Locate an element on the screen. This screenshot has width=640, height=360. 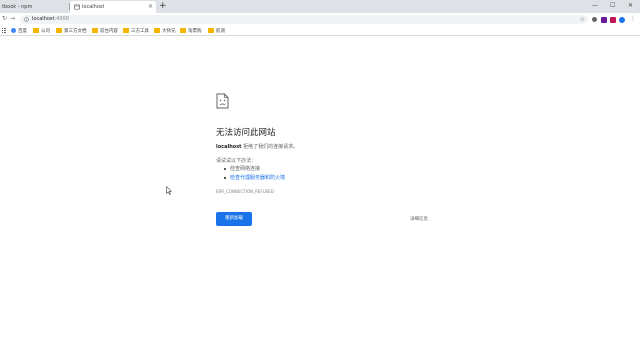
address-url: localhost:4000 is located at coordinates (50, 19).